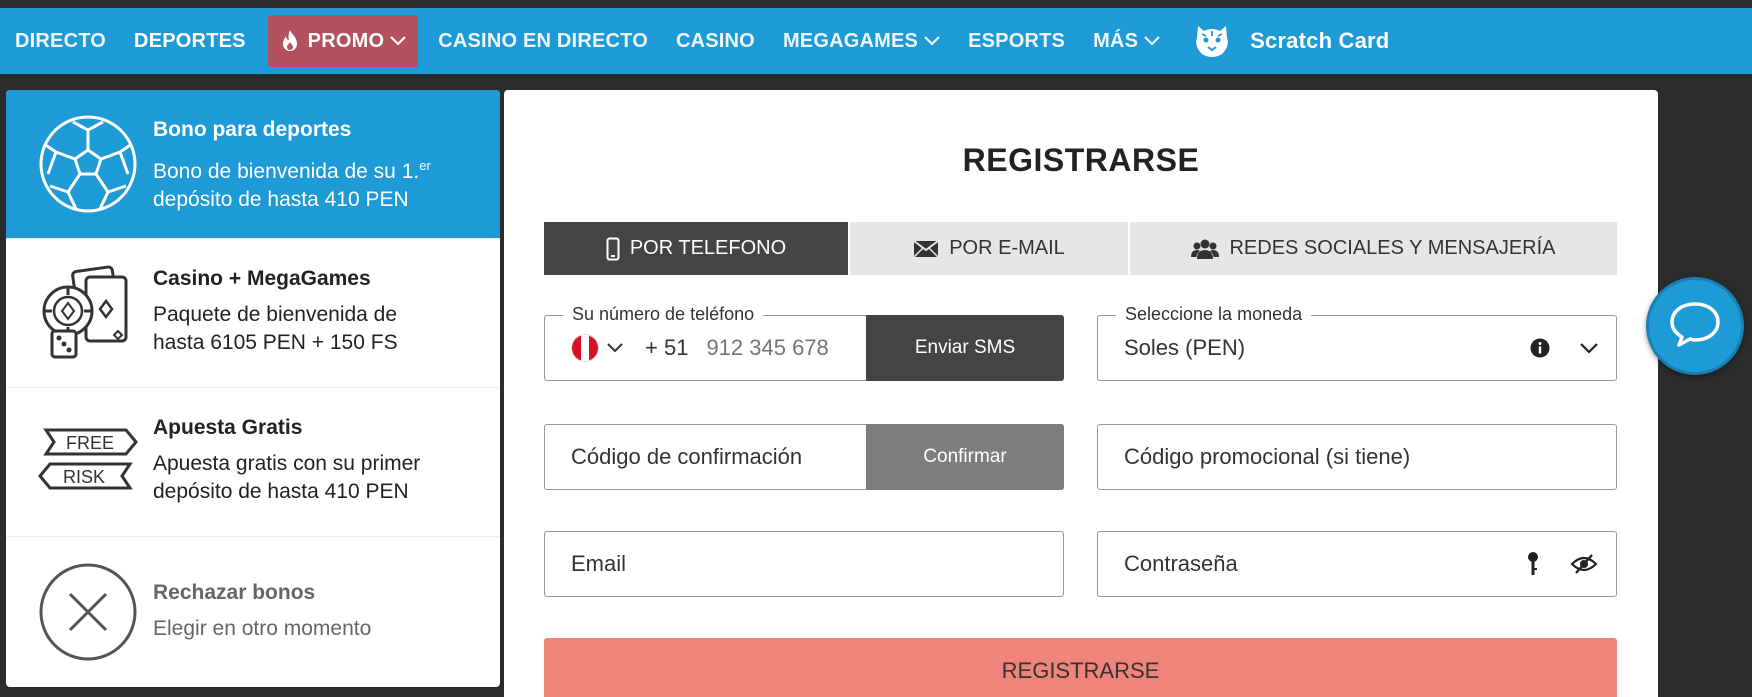  What do you see at coordinates (290, 41) in the screenshot?
I see `flame-icon` at bounding box center [290, 41].